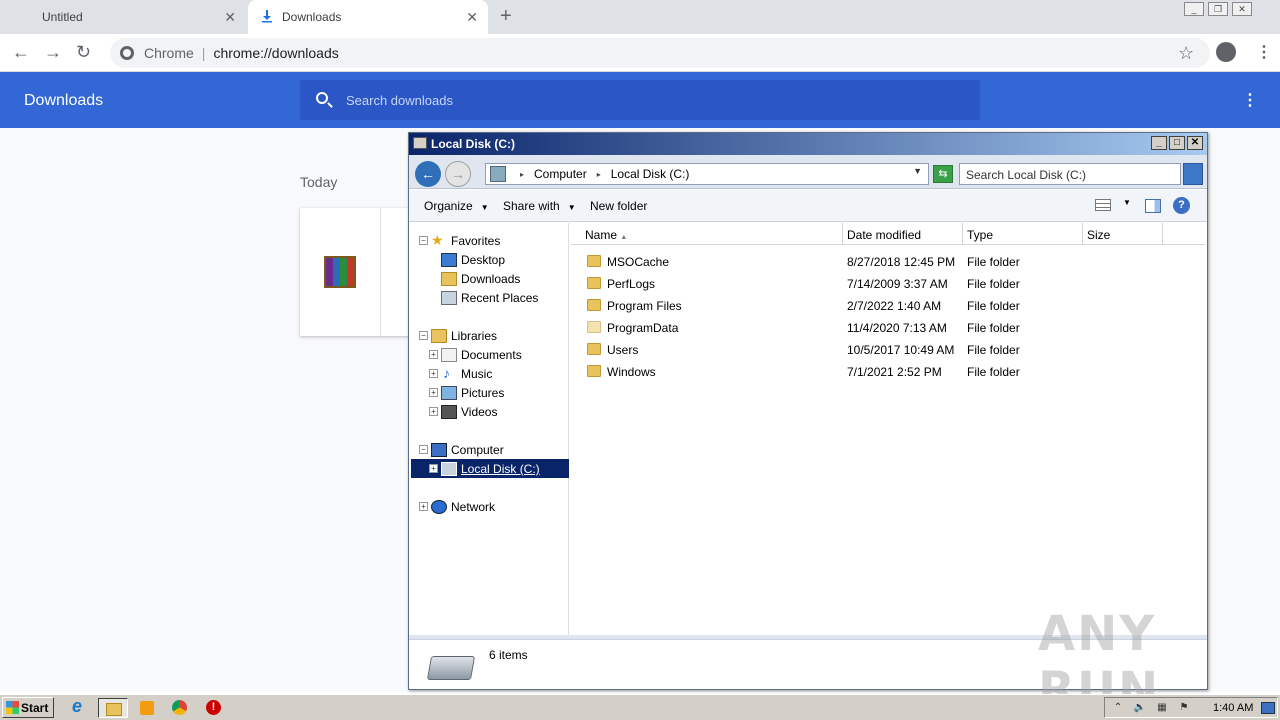 The image size is (1280, 720). I want to click on nav-music: + ♪ Music, so click(490, 373).